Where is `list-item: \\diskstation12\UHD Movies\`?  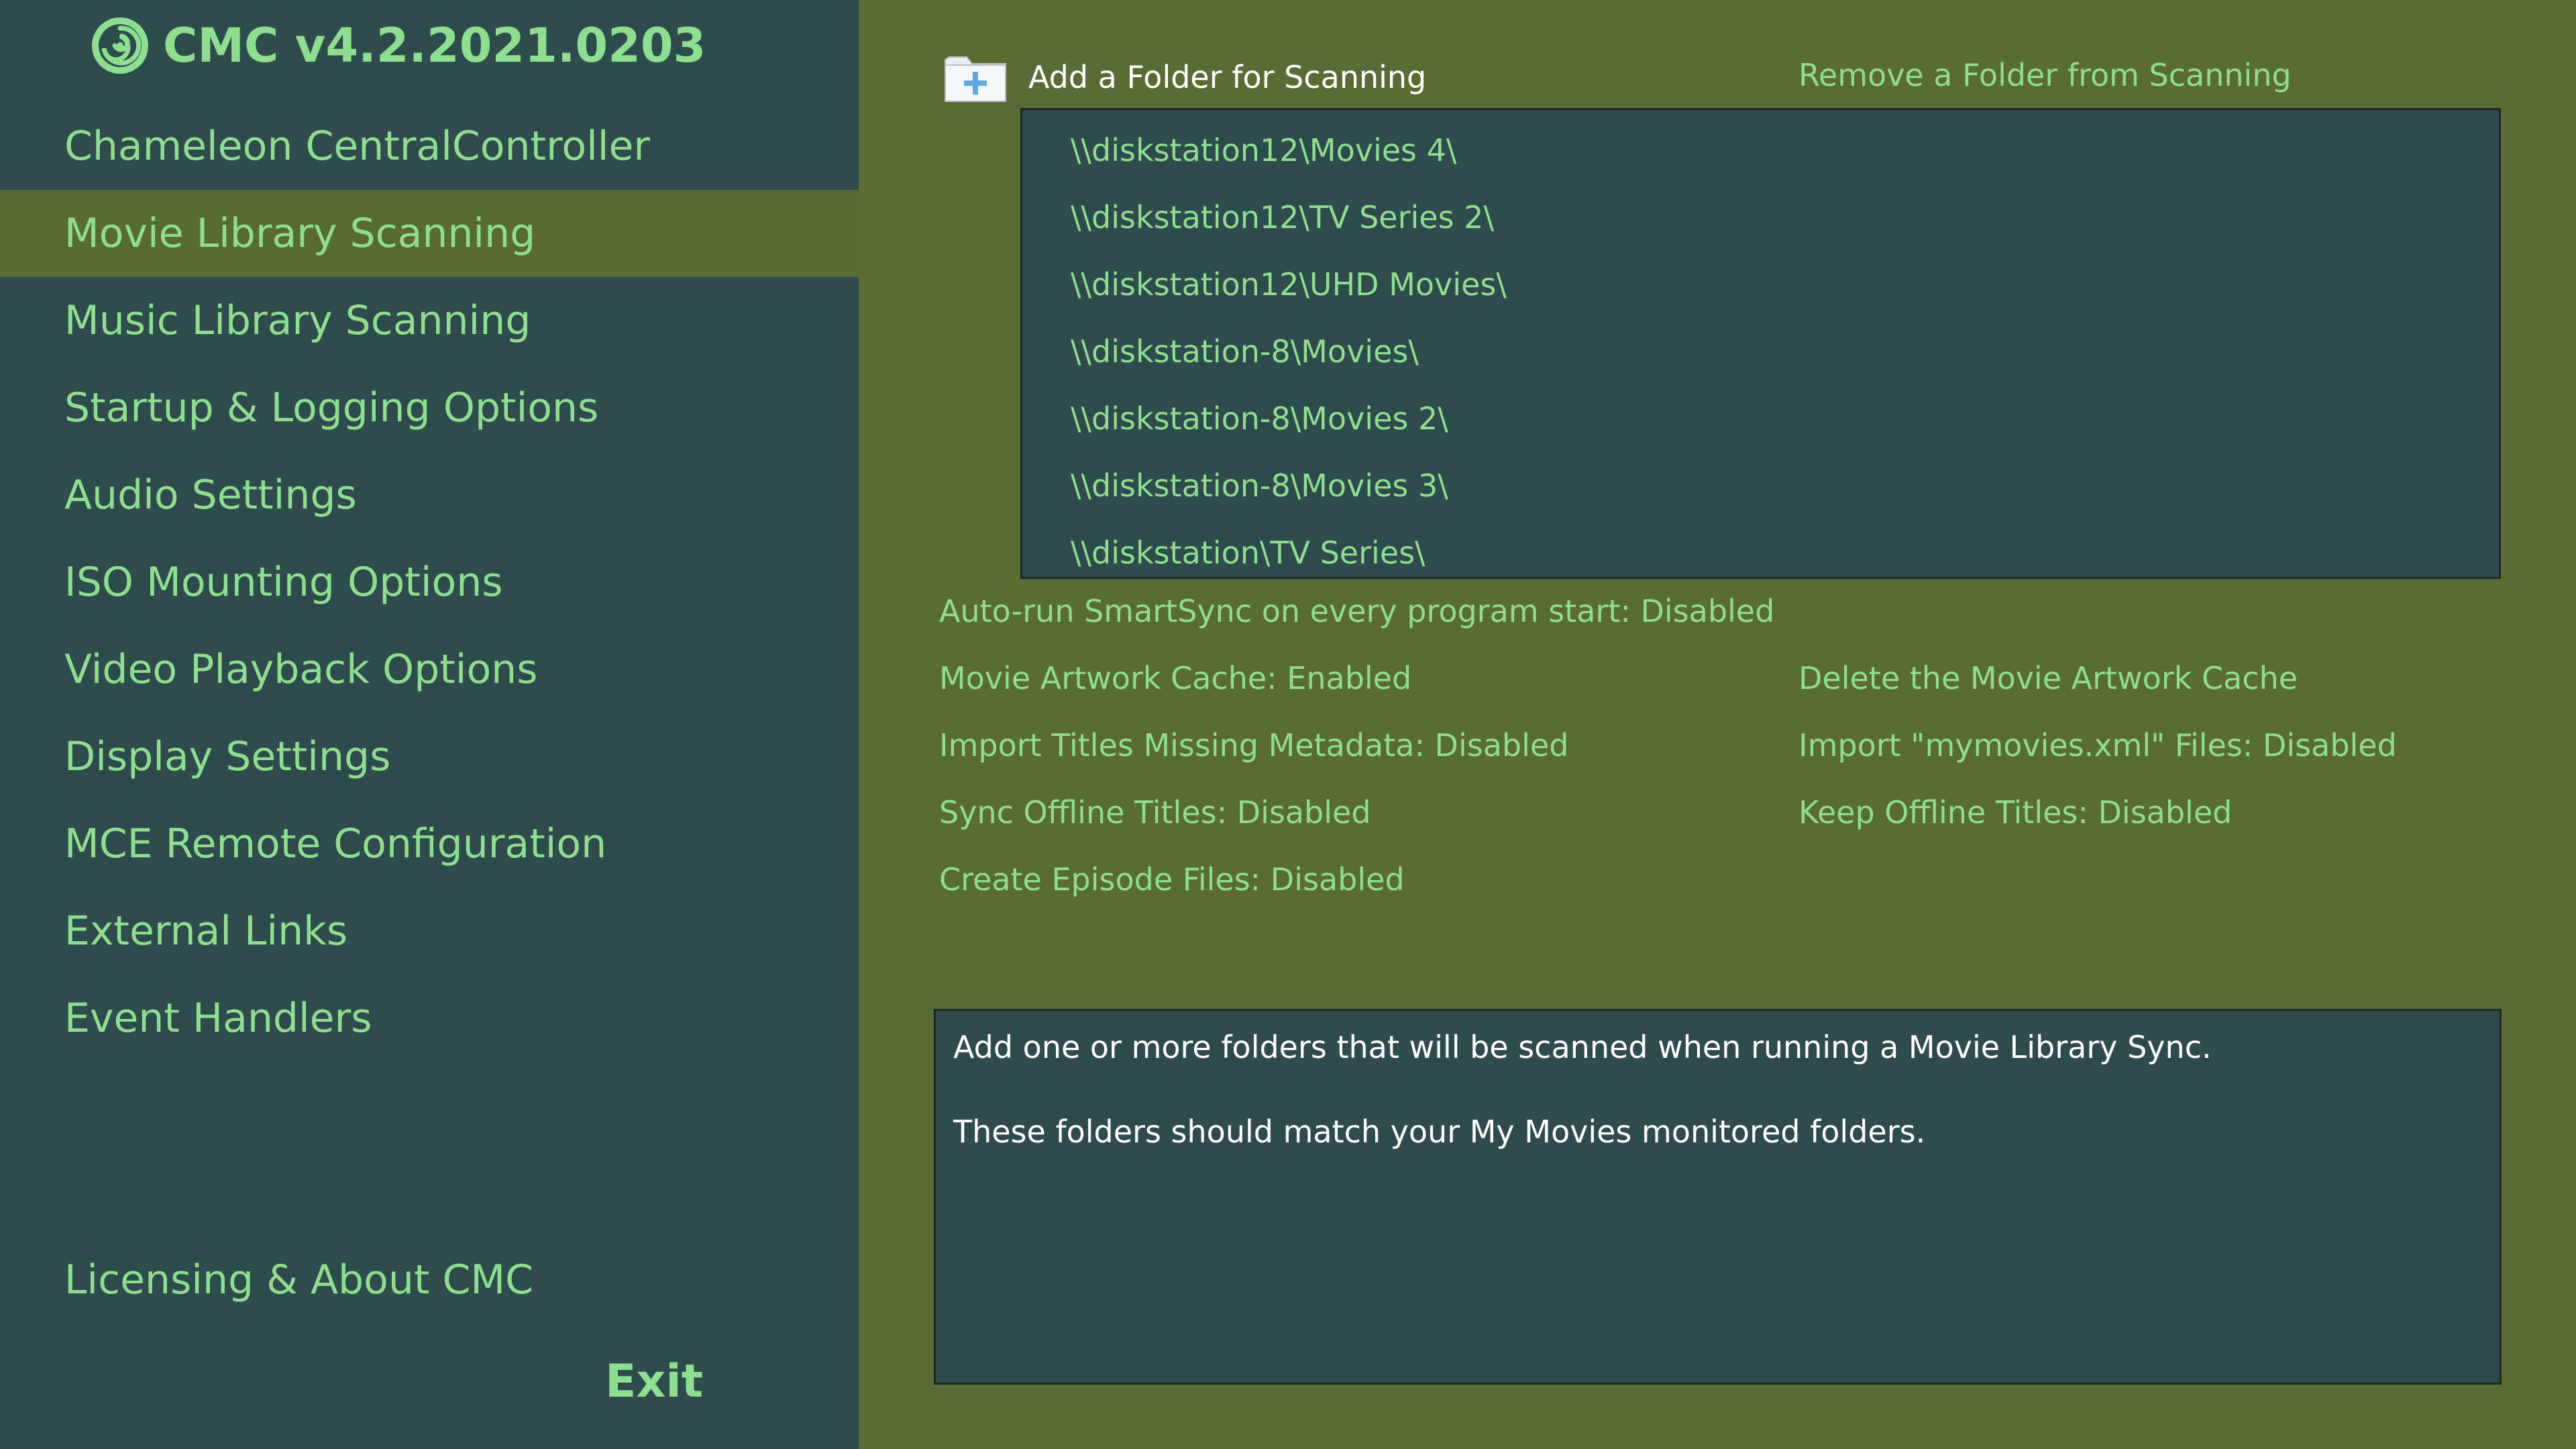
list-item: \\diskstation12\UHD Movies\ is located at coordinates (1775, 284).